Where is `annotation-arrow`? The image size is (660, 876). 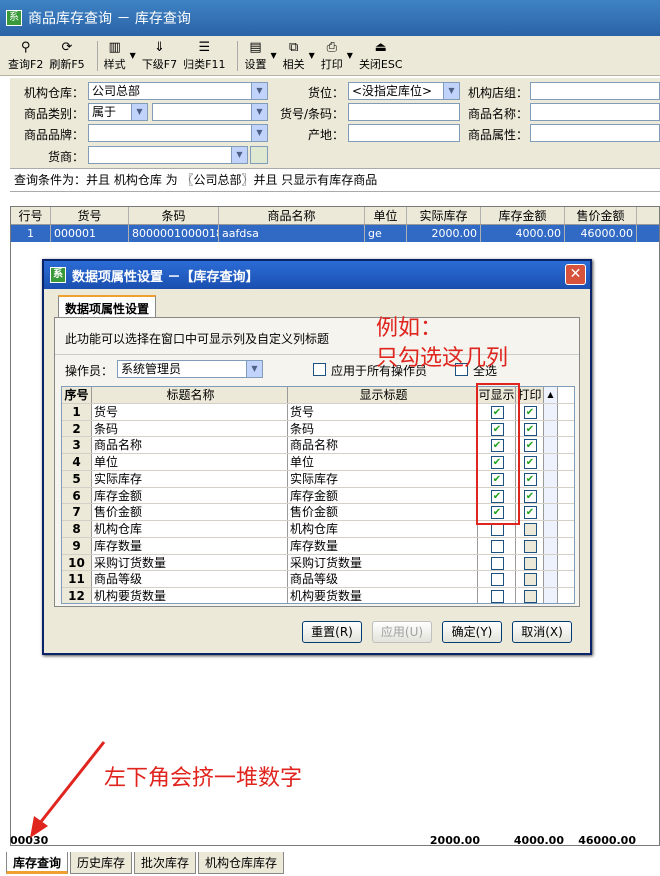 annotation-arrow is located at coordinates (68, 789).